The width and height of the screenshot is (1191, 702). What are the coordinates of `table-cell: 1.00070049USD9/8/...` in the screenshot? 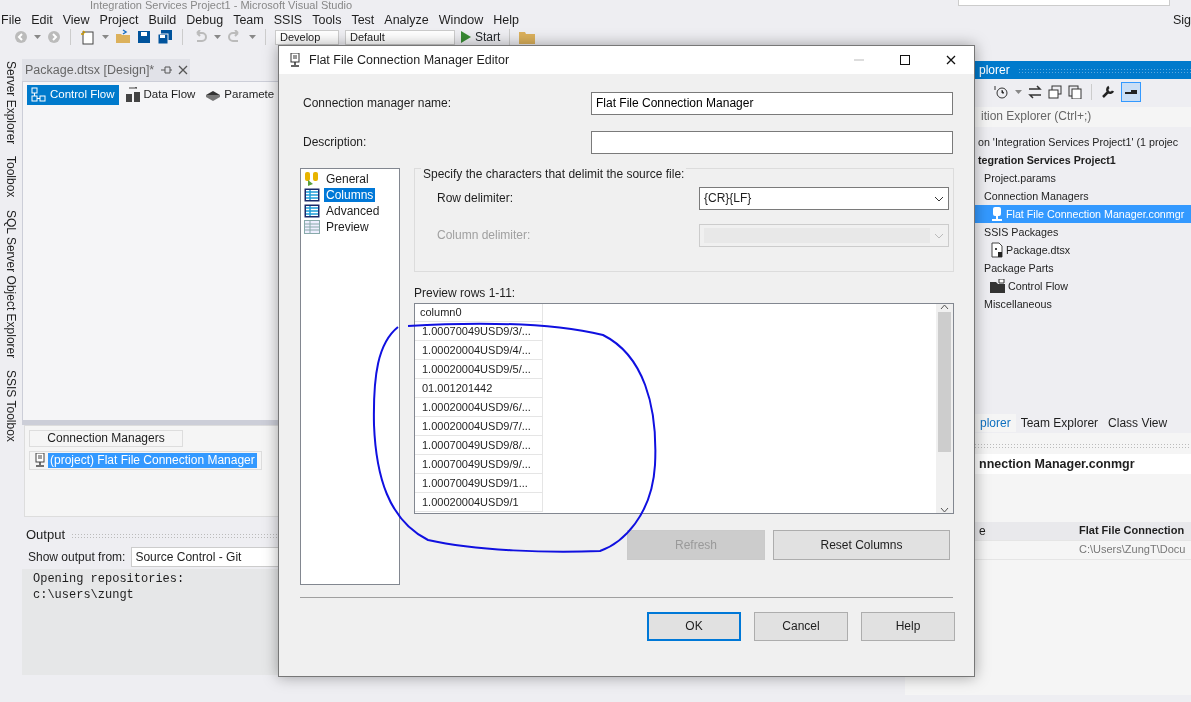 It's located at (479, 445).